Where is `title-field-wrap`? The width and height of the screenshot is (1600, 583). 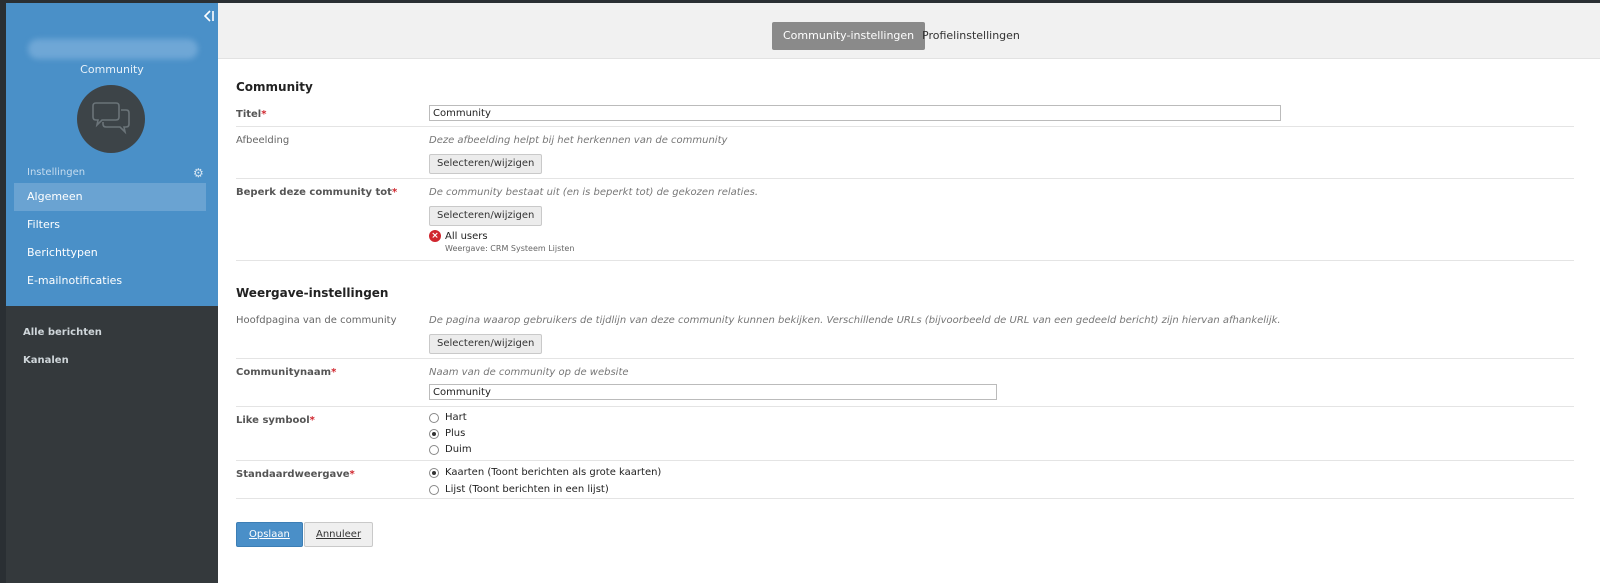 title-field-wrap is located at coordinates (855, 113).